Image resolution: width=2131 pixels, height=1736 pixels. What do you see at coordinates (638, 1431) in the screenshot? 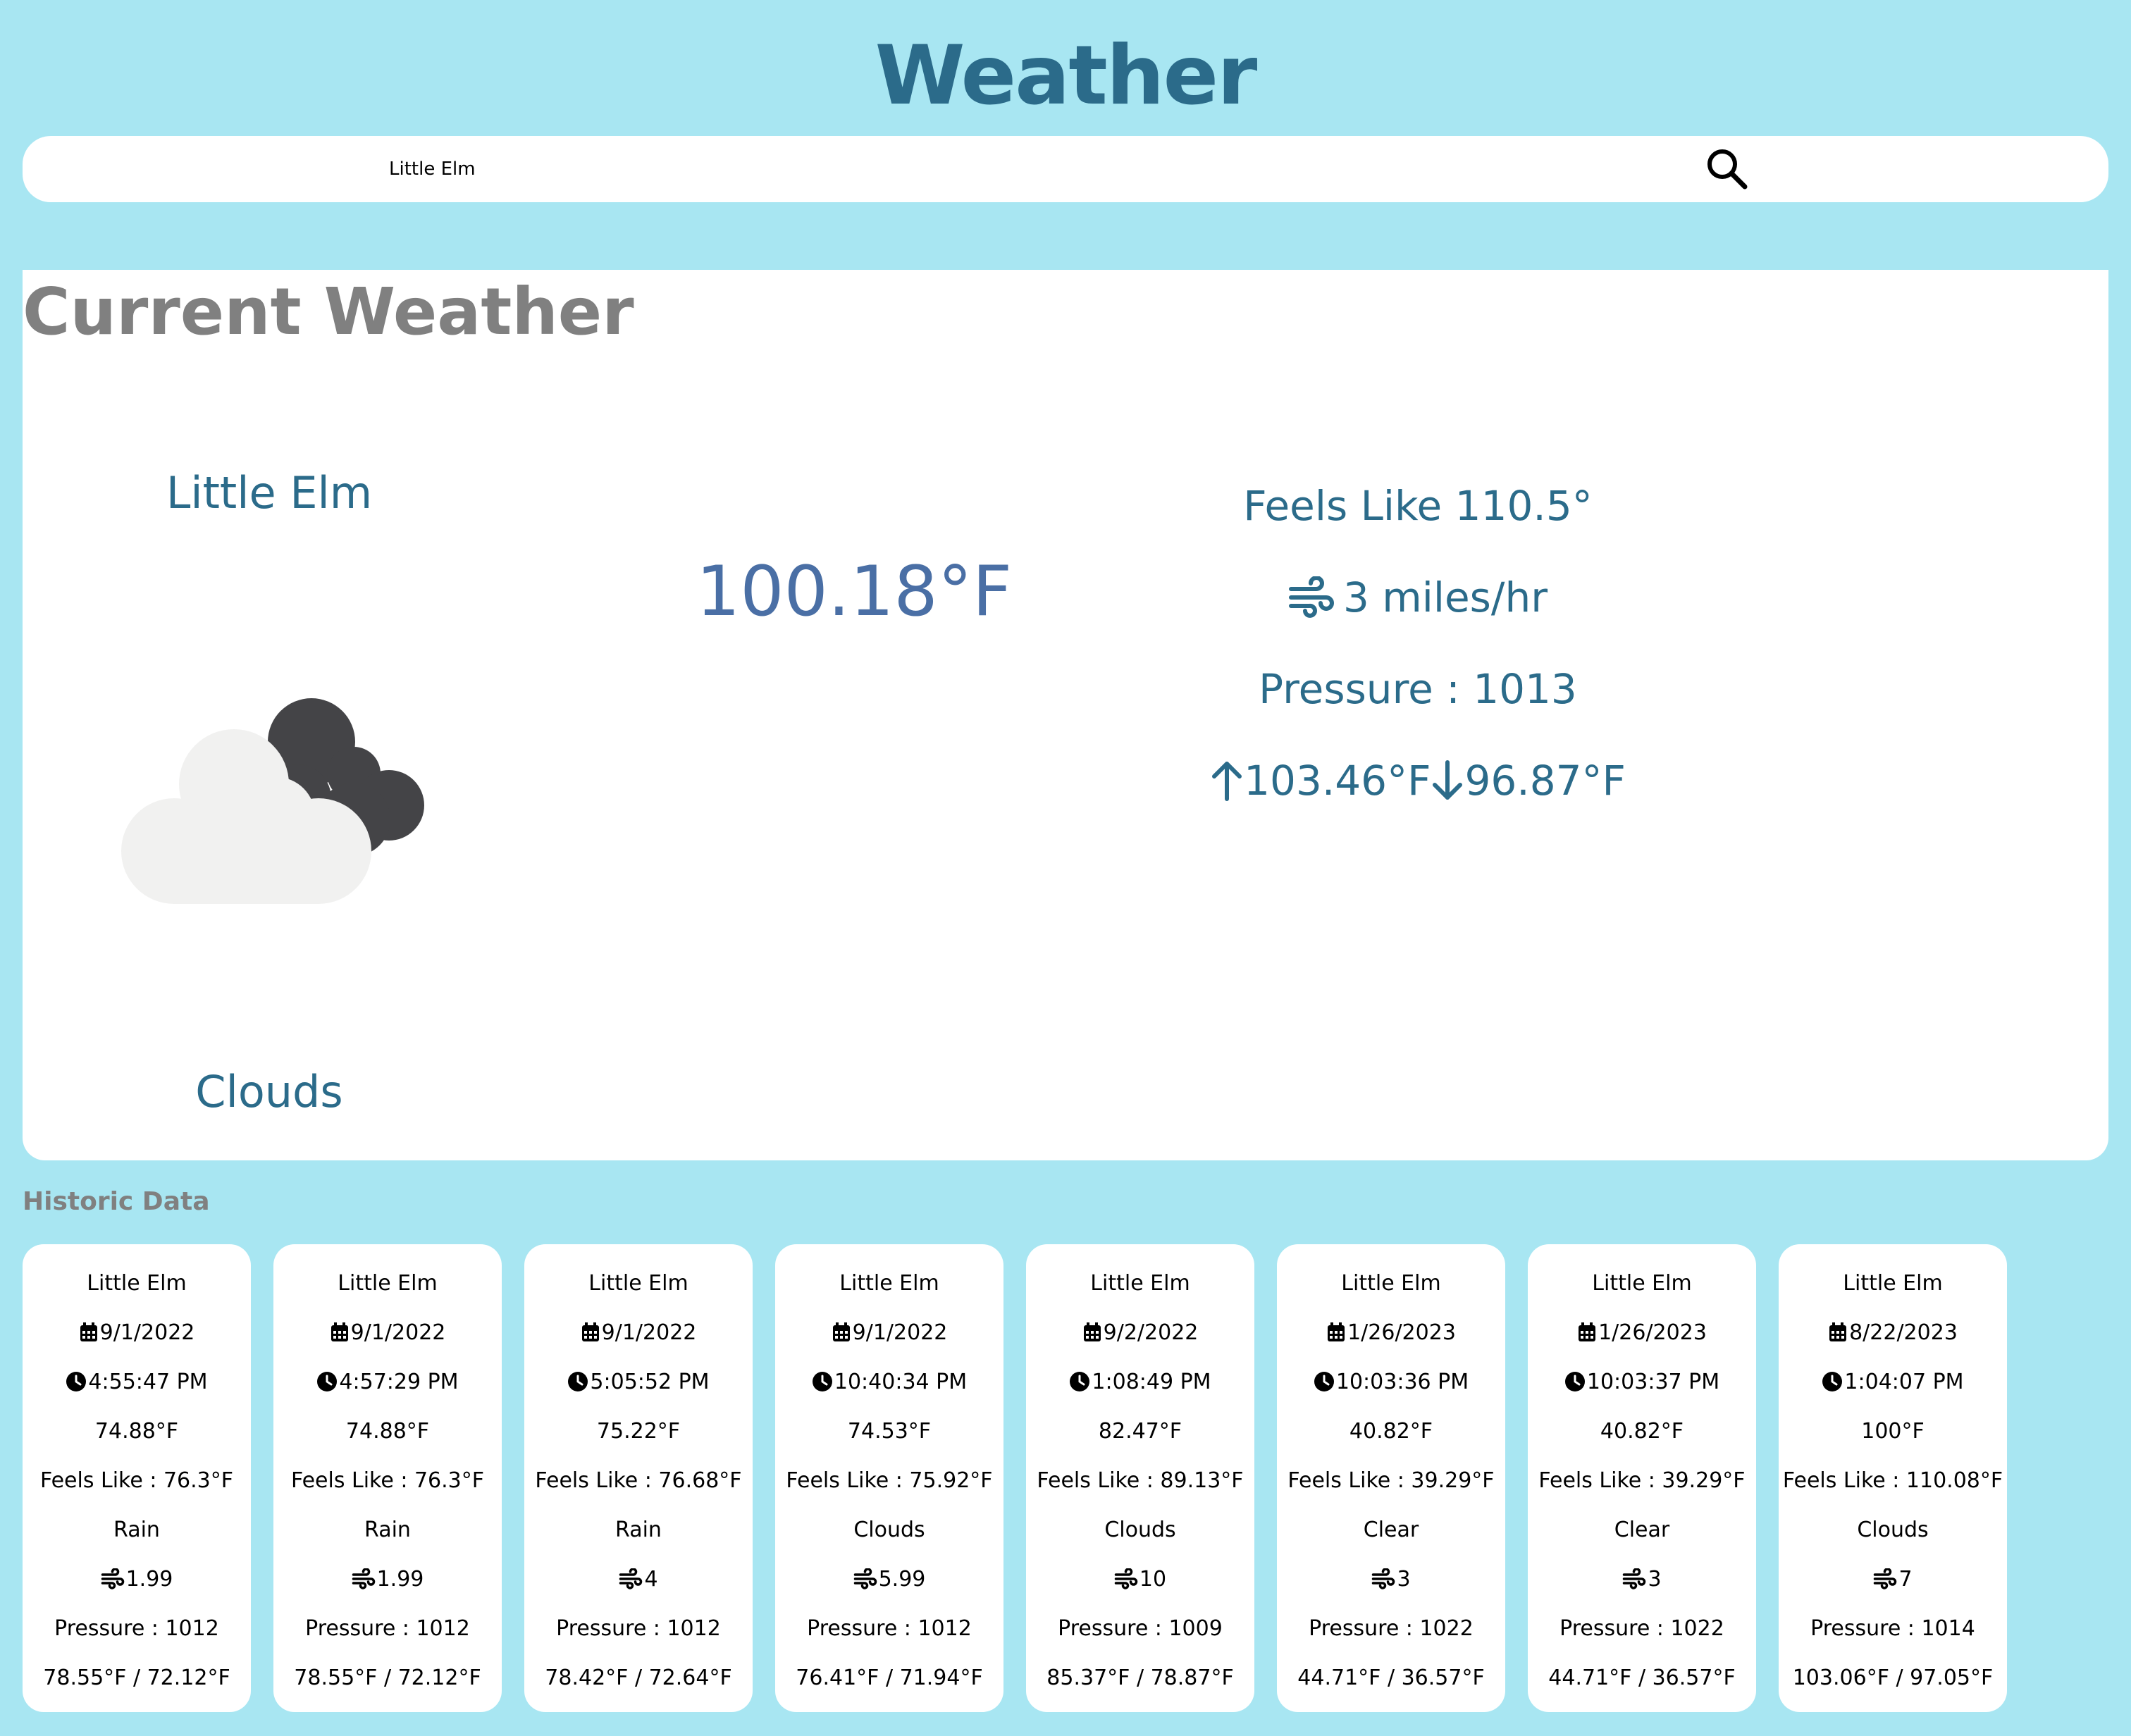
I see `card-temperature: 75.22°F` at bounding box center [638, 1431].